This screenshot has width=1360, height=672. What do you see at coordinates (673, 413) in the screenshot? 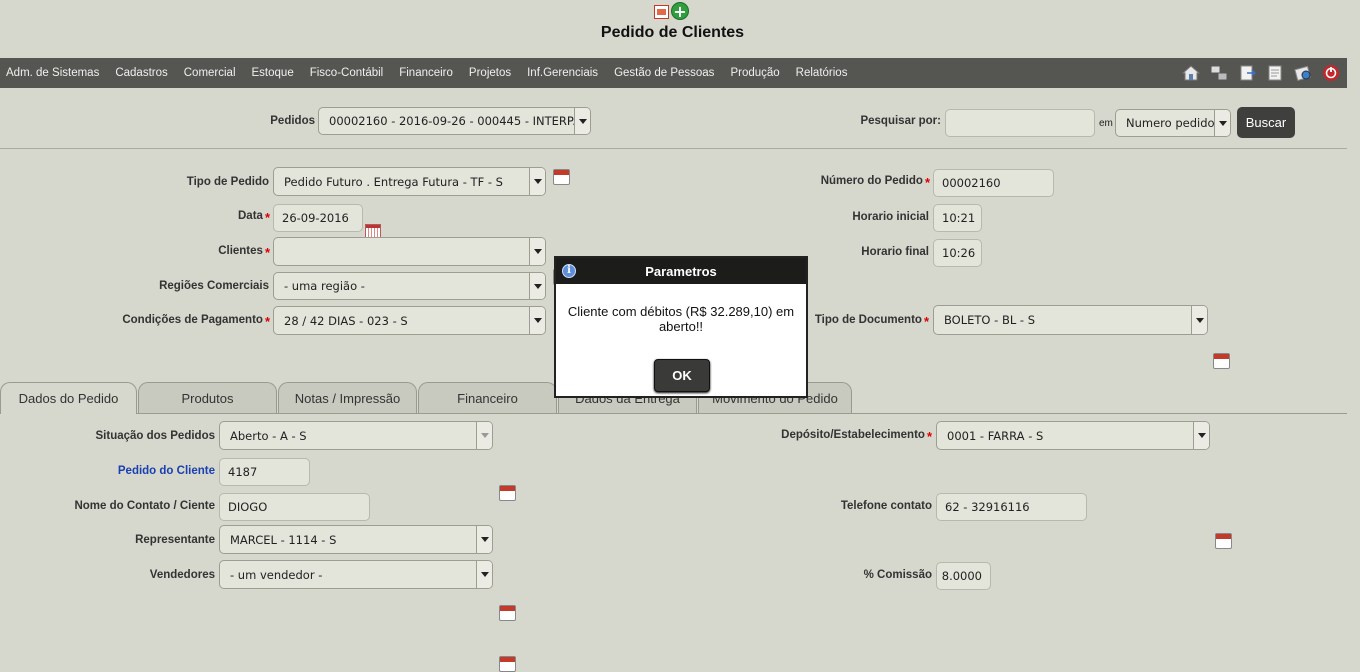
I see `tab-baseline` at bounding box center [673, 413].